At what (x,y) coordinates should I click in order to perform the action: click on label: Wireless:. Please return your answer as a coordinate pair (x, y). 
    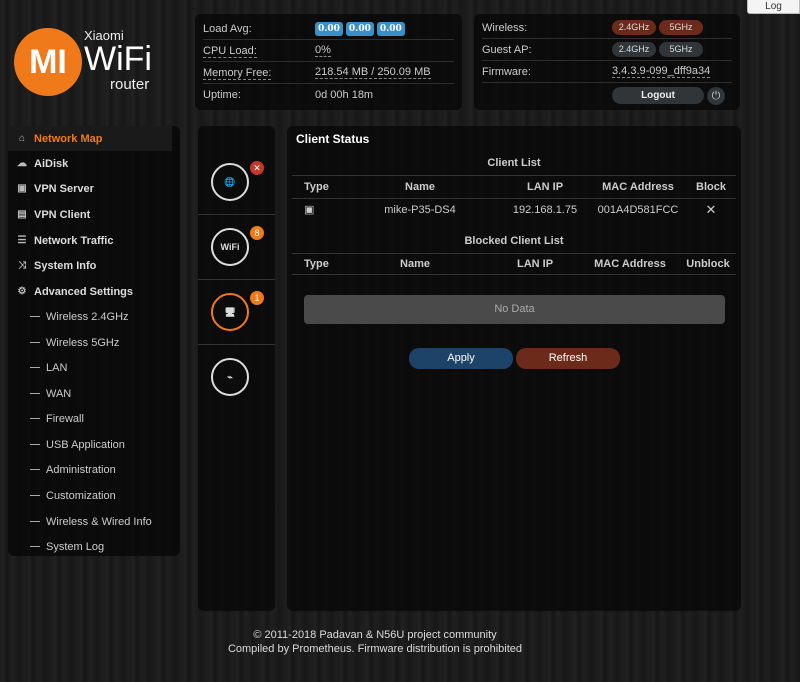
    Looking at the image, I should click on (505, 27).